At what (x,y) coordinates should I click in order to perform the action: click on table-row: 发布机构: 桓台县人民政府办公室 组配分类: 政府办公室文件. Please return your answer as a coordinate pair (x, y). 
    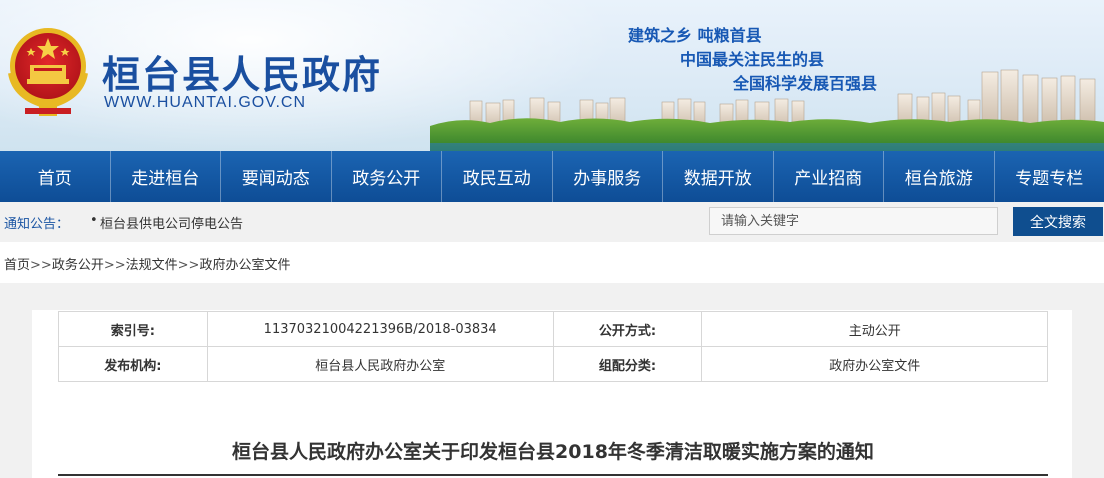
    Looking at the image, I should click on (553, 364).